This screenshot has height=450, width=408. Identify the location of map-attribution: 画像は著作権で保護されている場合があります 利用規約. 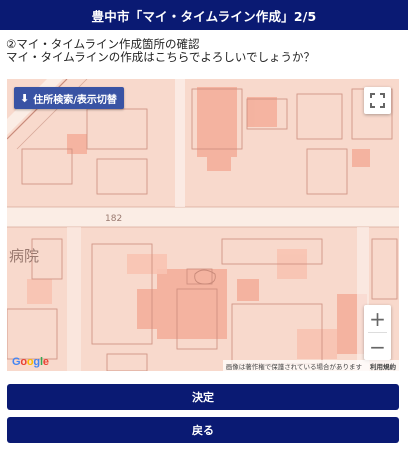
(310, 365).